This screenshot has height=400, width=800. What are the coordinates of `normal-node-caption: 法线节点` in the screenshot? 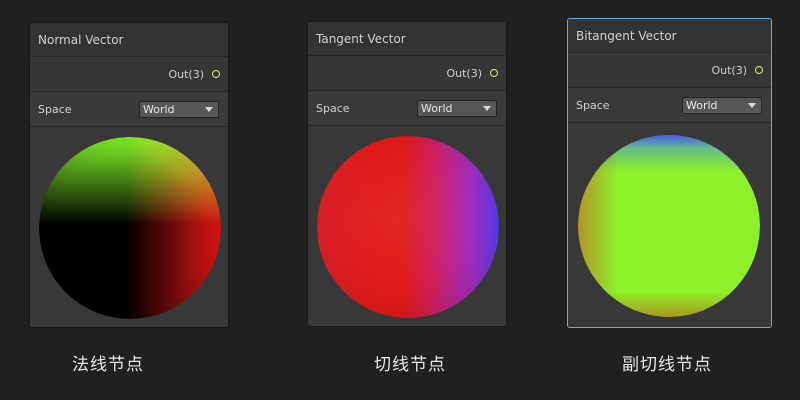 It's located at (108, 365).